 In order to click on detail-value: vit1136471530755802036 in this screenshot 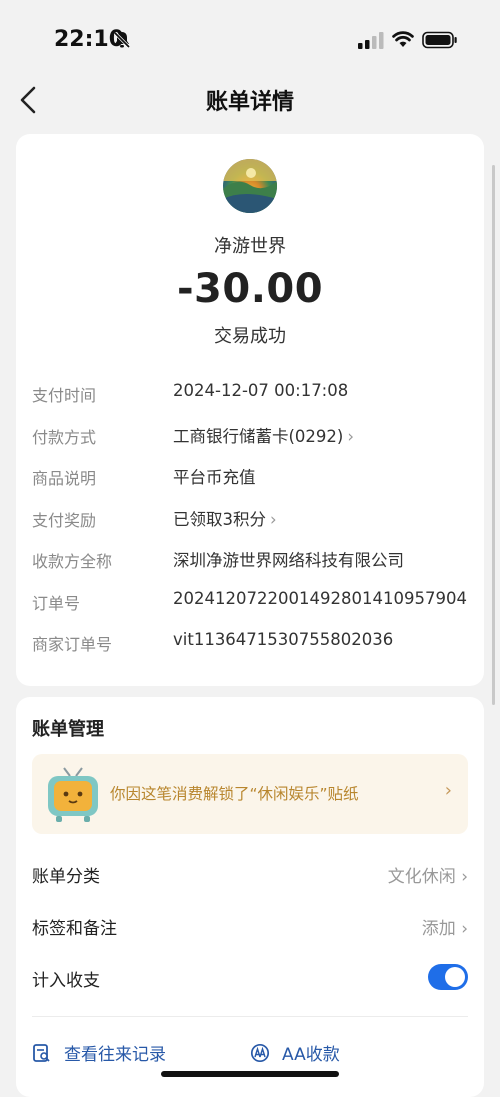, I will do `click(283, 639)`.